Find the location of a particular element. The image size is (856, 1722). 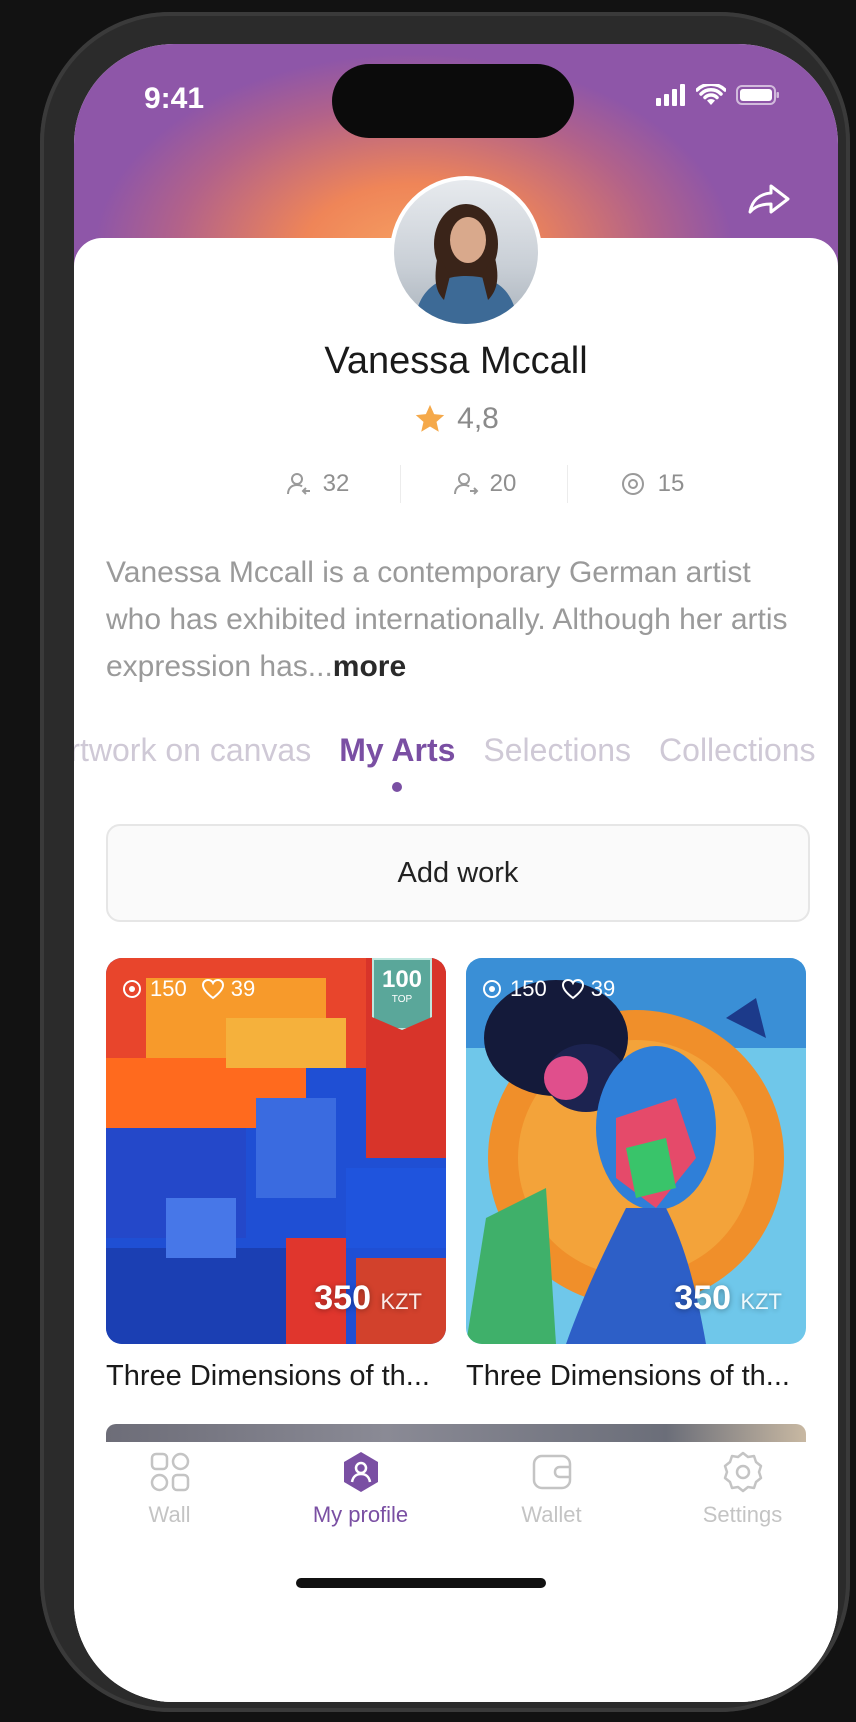

tabbar-item-settings: Settings is located at coordinates (742, 1489).